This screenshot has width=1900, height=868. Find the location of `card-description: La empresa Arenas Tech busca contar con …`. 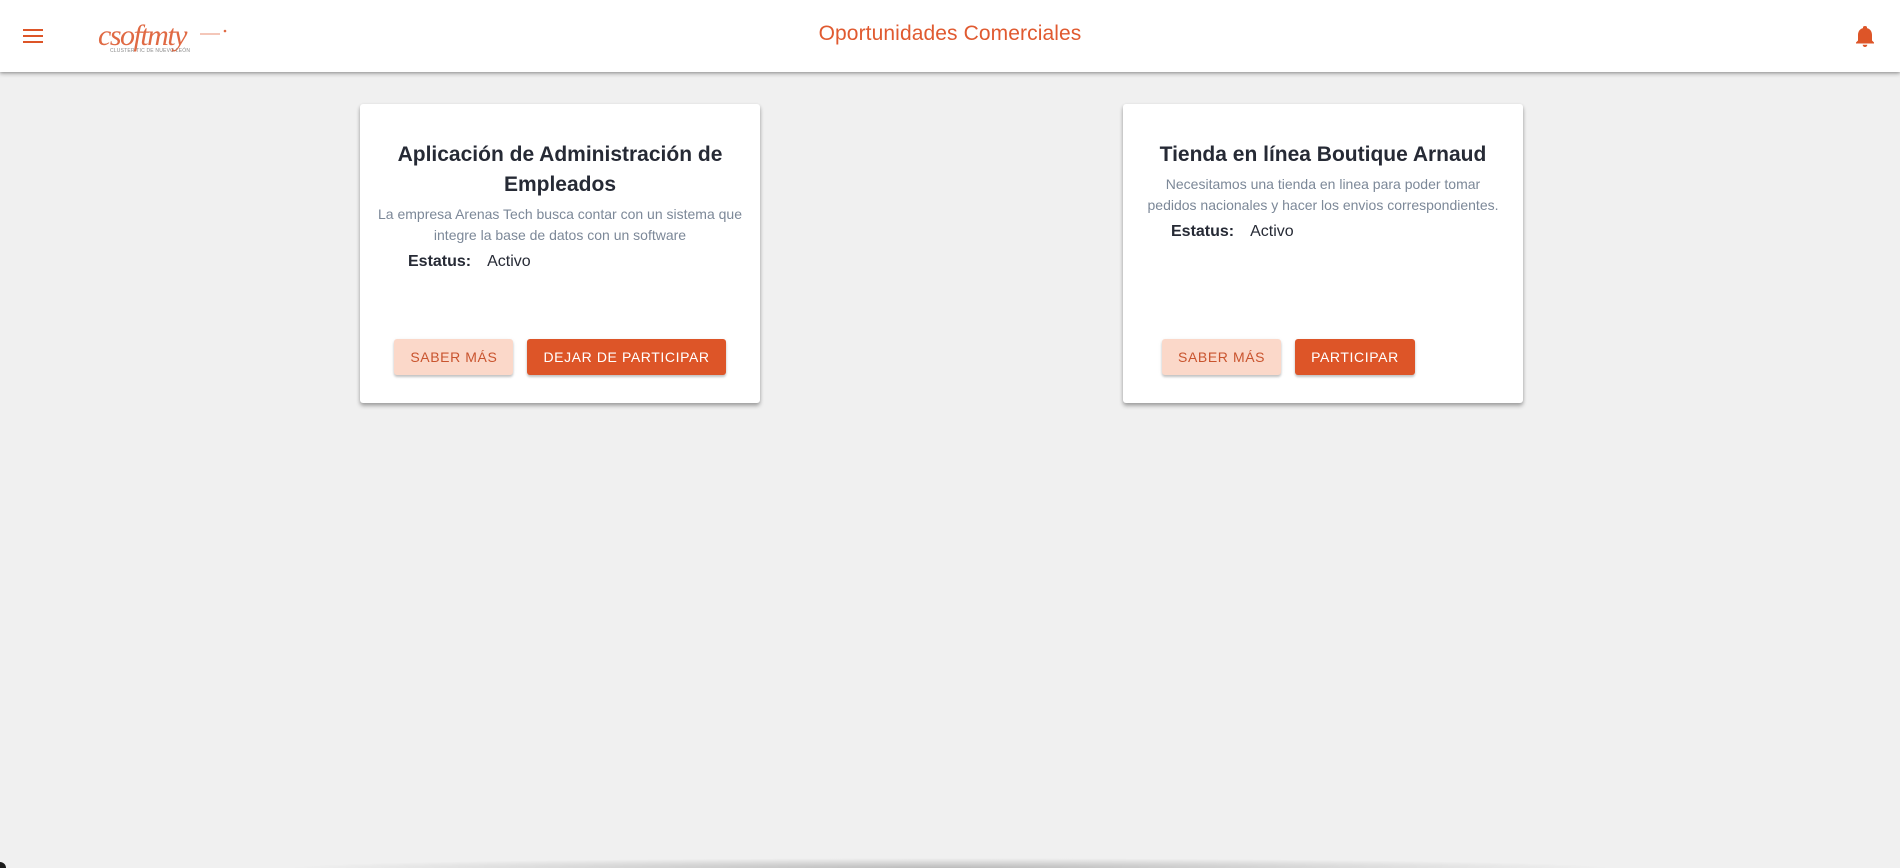

card-description: La empresa Arenas Tech busca contar con … is located at coordinates (560, 224).